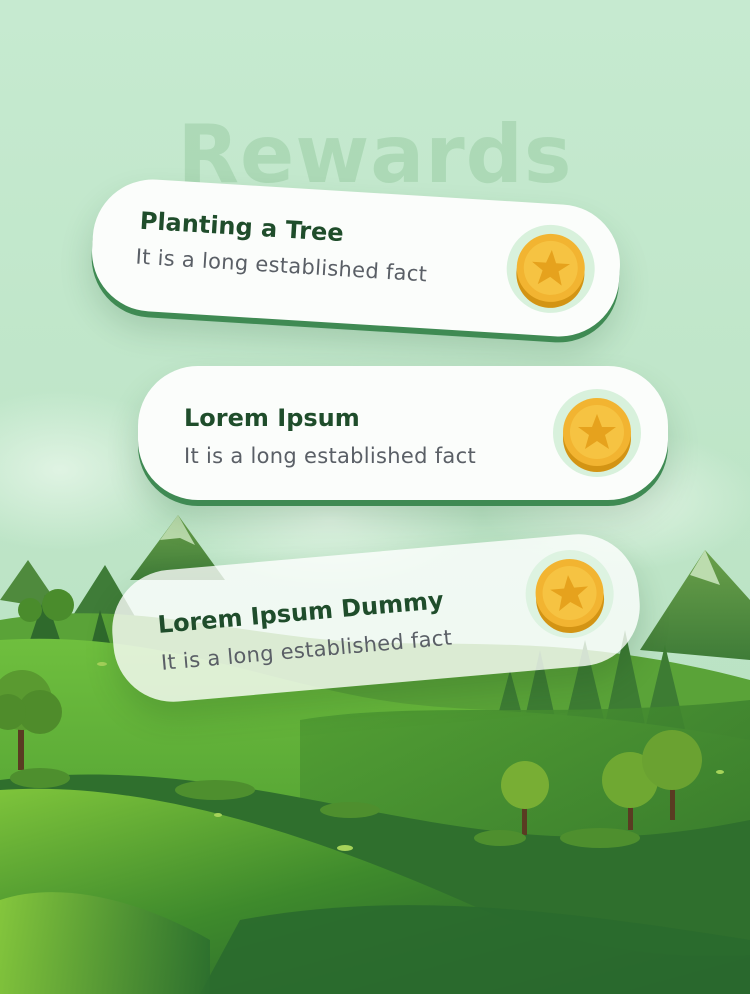 The height and width of the screenshot is (994, 750). I want to click on rewards-watermark-title: Rewards, so click(375, 154).